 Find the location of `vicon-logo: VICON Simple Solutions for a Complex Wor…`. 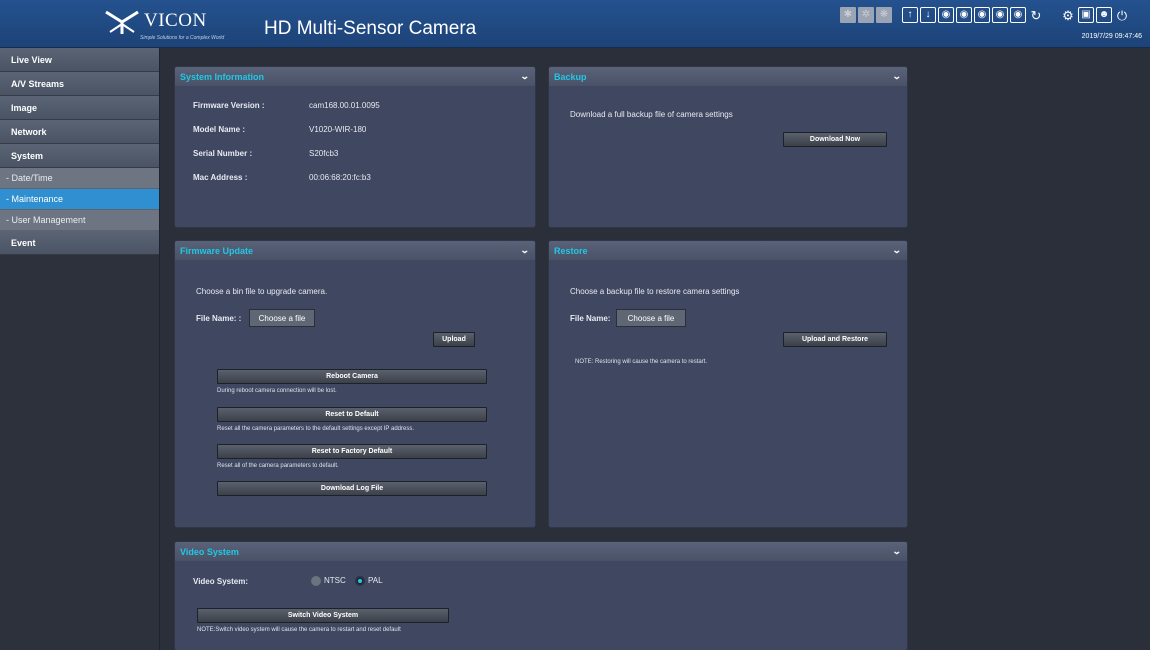

vicon-logo: VICON Simple Solutions for a Complex Wor… is located at coordinates (174, 26).